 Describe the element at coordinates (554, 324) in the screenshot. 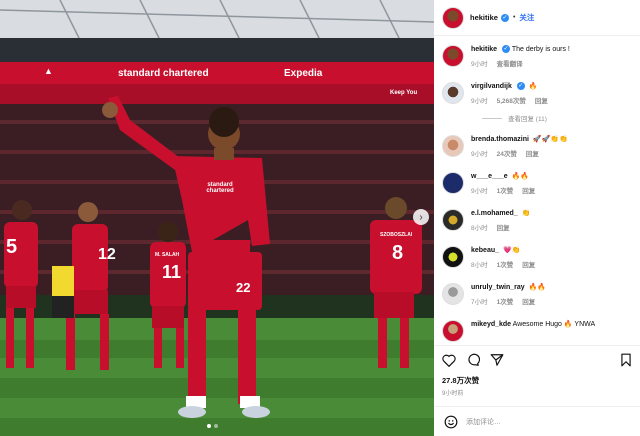

I see `comment-text: Awesome Hugo 🔥 YNWA` at that location.